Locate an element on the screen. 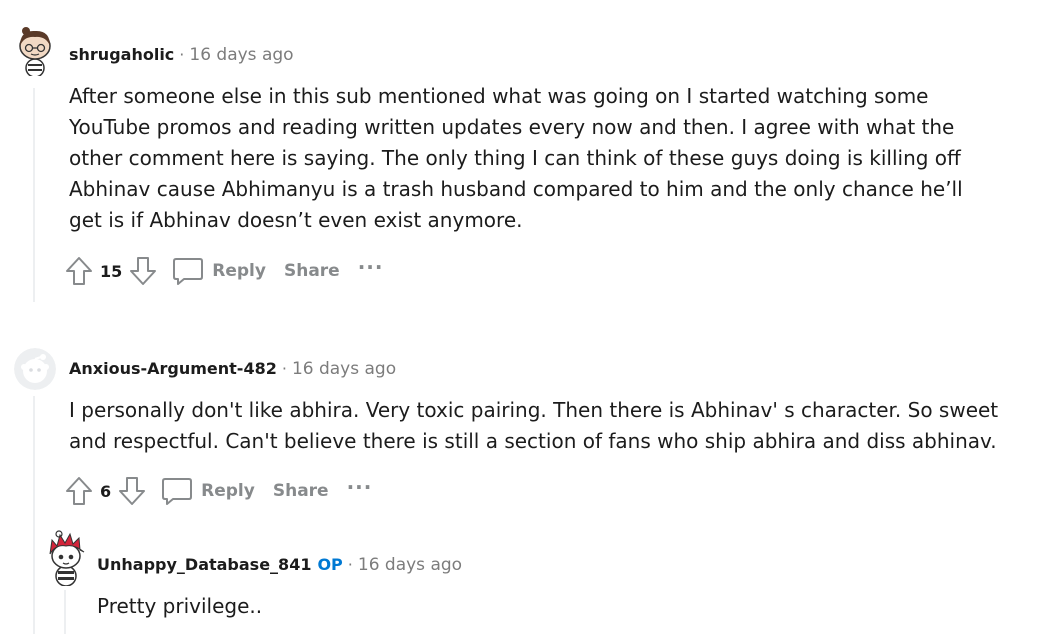 The image size is (1045, 634). comment-author: Unhappy_Database_841 is located at coordinates (204, 564).